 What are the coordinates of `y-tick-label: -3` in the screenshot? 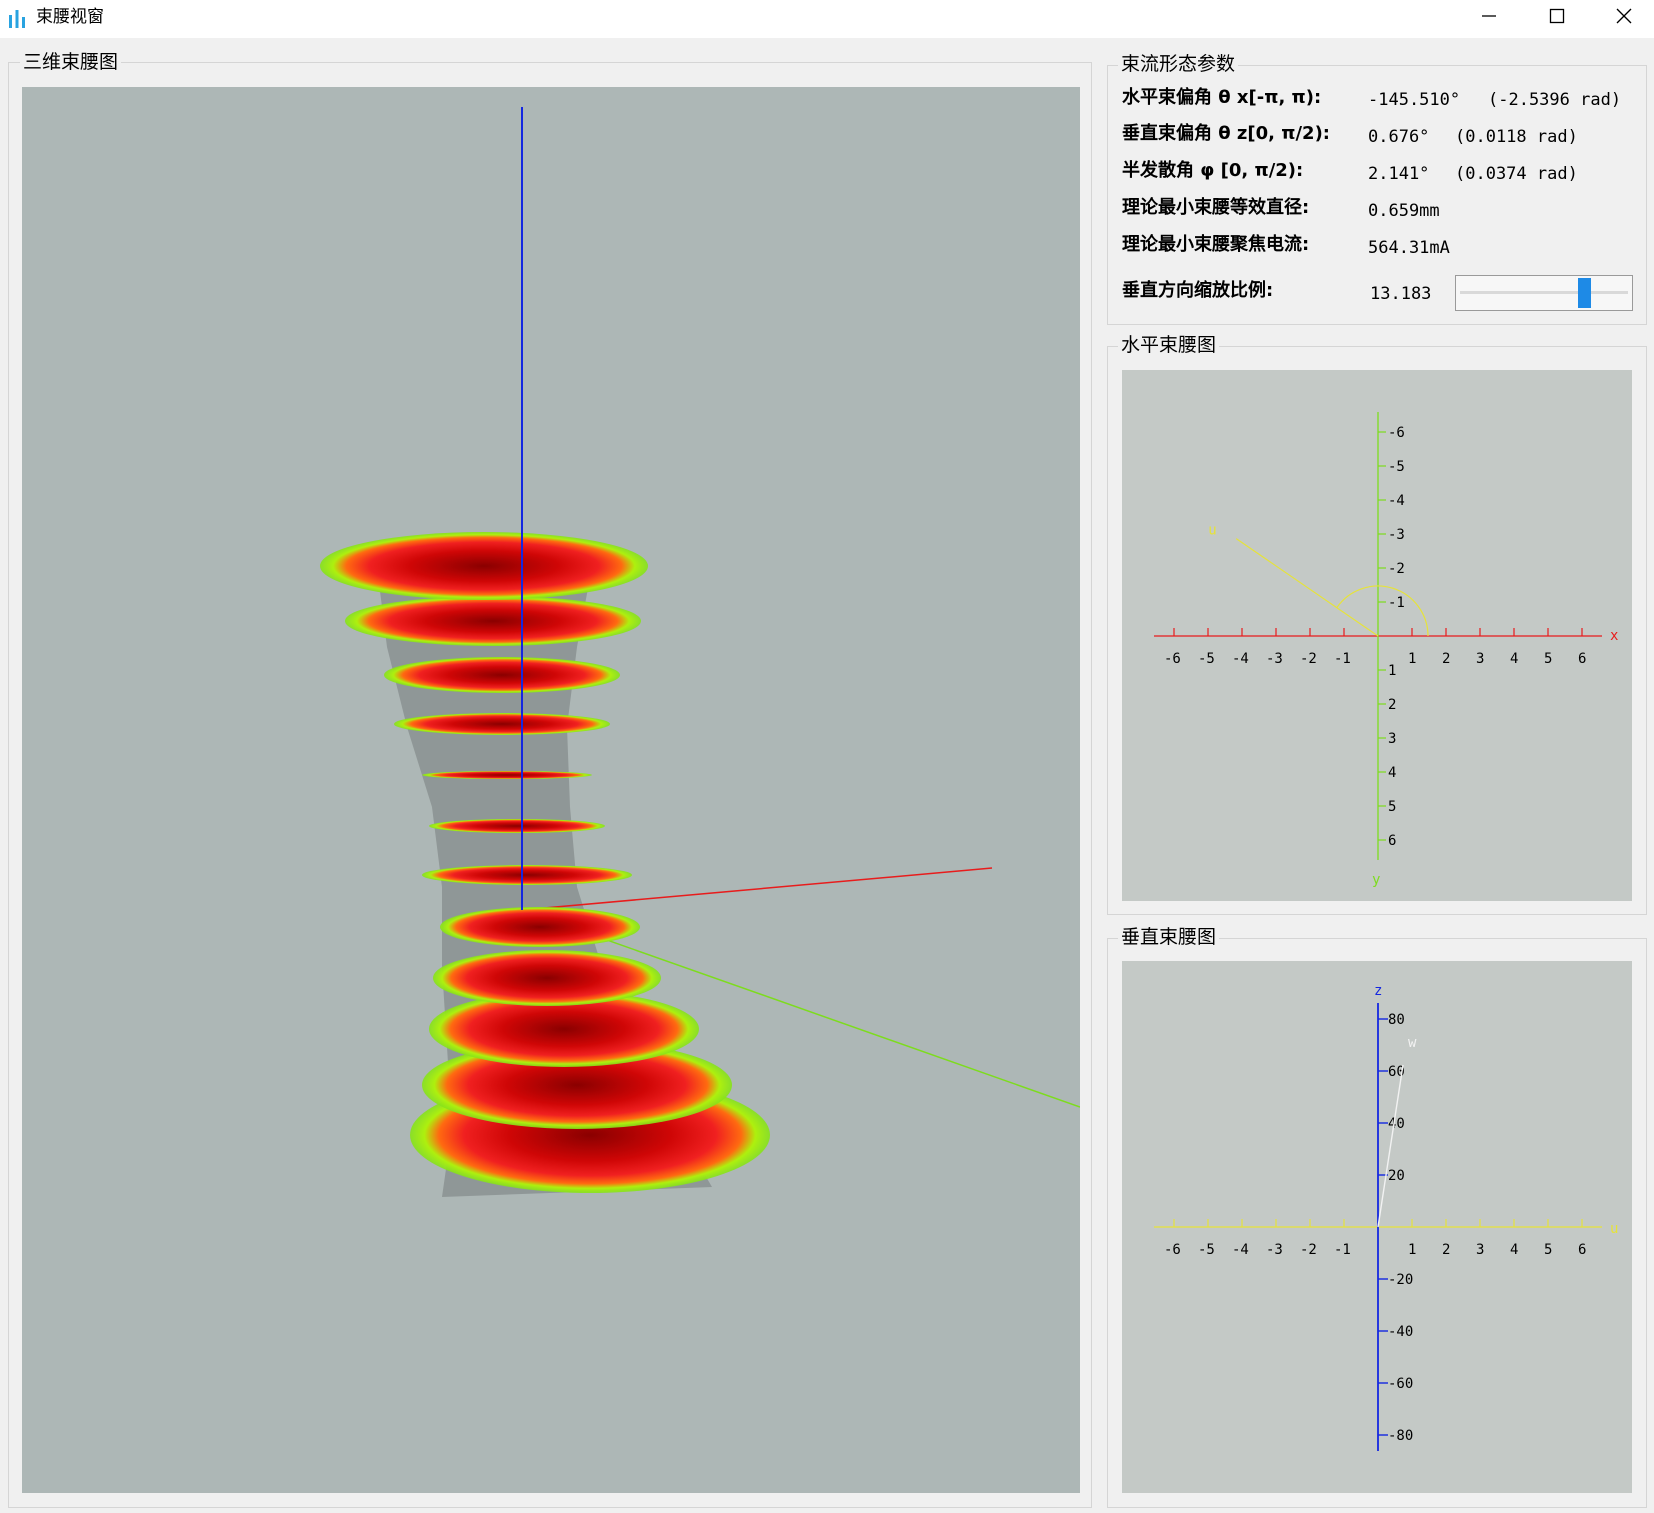 It's located at (1396, 535).